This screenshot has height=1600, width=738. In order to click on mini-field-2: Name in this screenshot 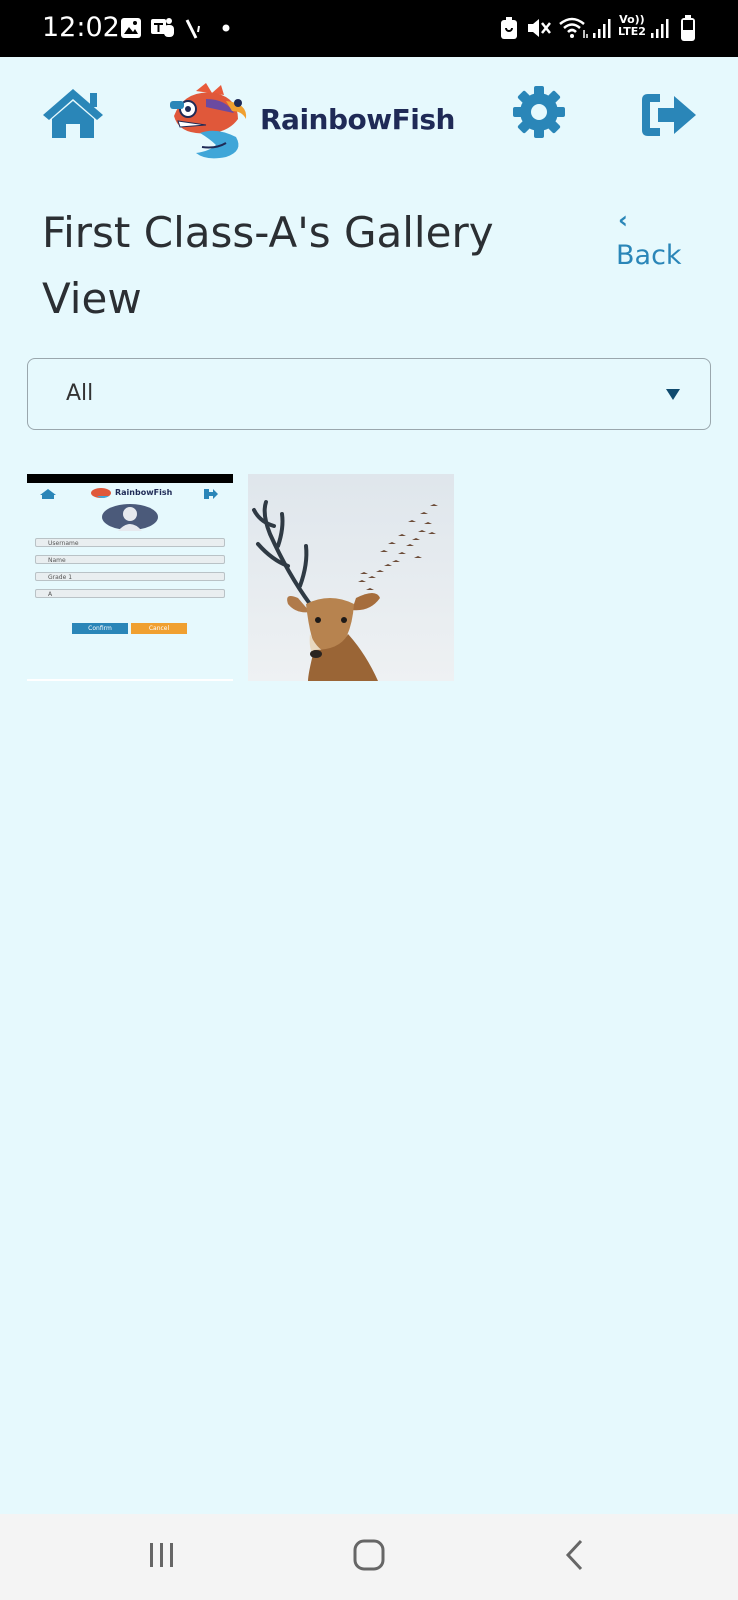, I will do `click(130, 559)`.